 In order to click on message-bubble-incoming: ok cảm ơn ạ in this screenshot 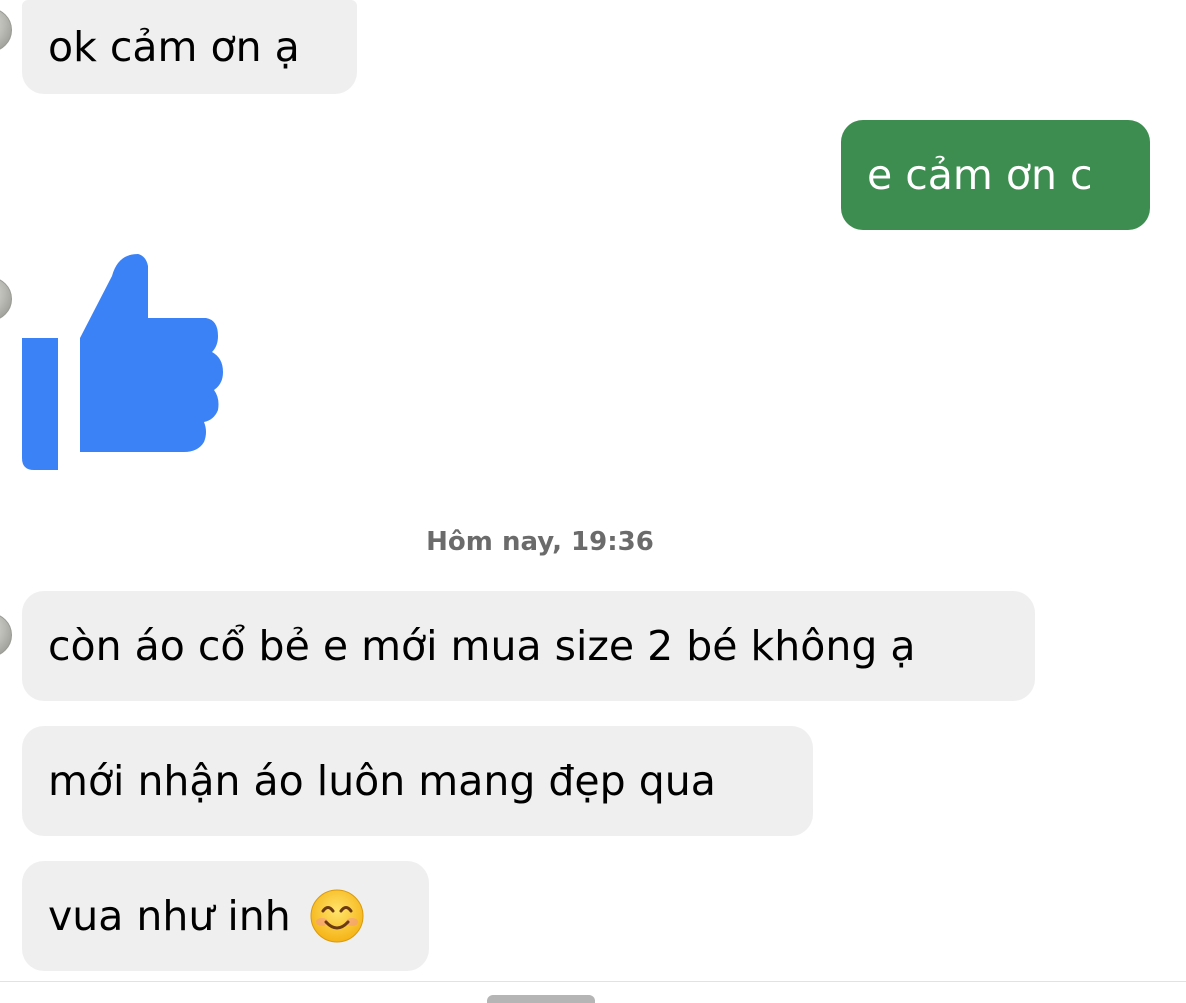, I will do `click(189, 47)`.